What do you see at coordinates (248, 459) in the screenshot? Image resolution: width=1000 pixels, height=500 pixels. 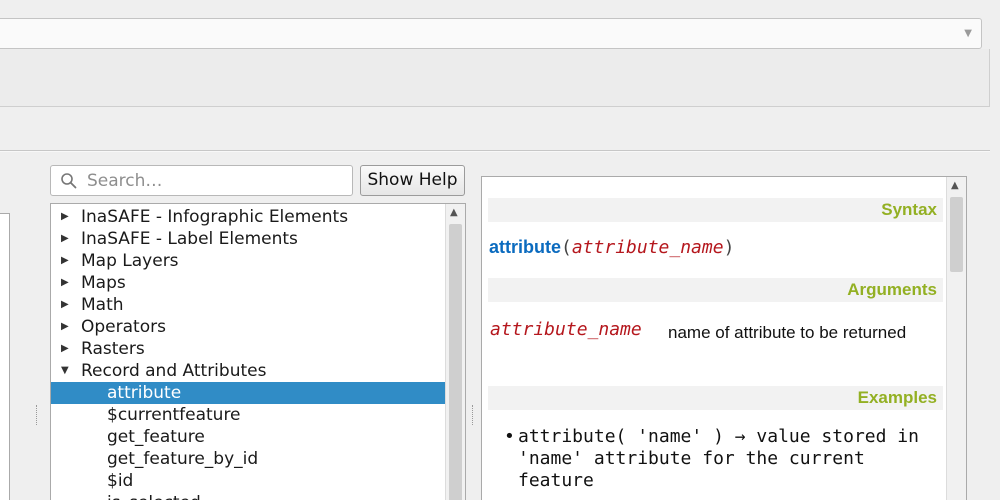 I see `tree-item: get_feature_by_id` at bounding box center [248, 459].